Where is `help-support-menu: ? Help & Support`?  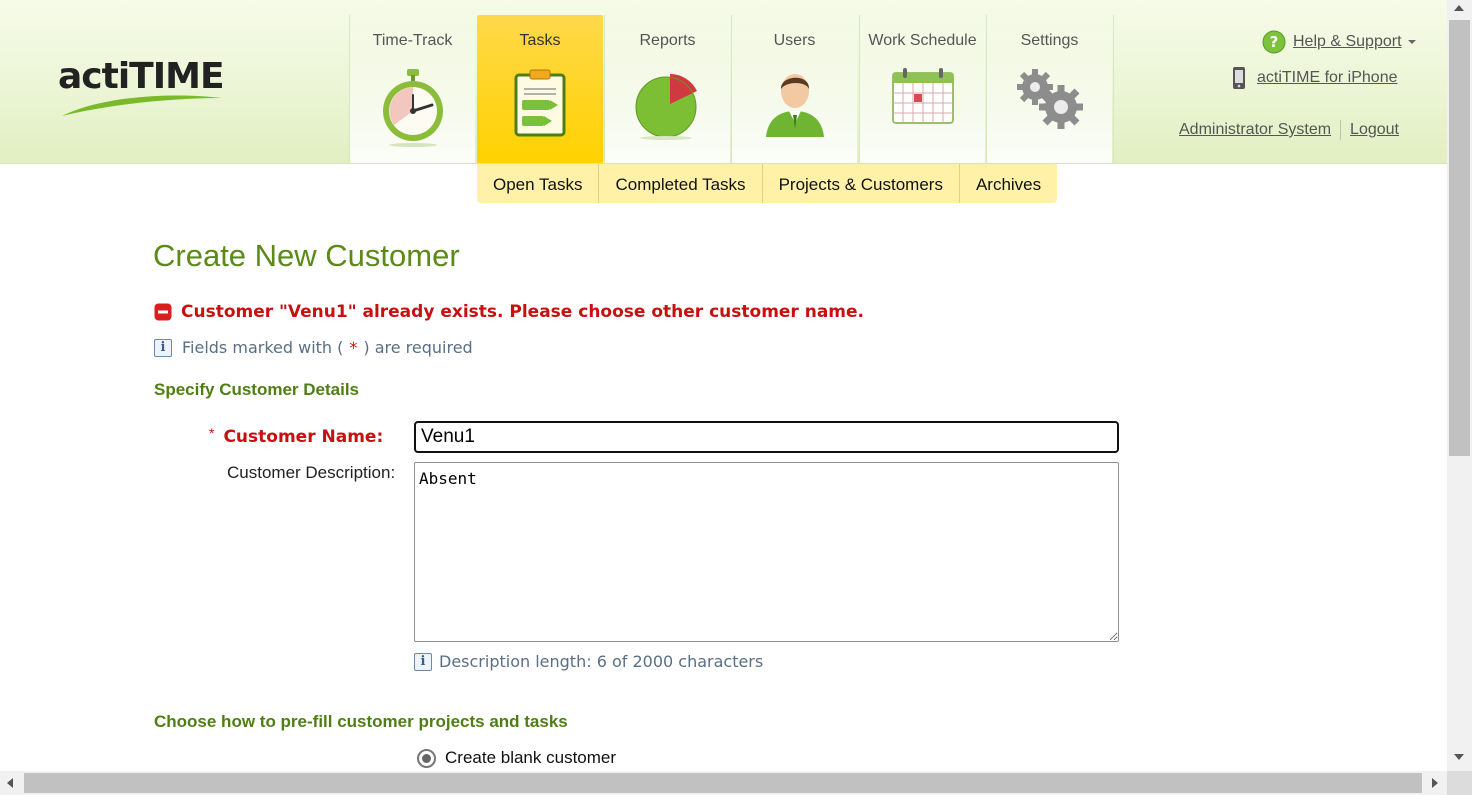 help-support-menu: ? Help & Support is located at coordinates (1339, 42).